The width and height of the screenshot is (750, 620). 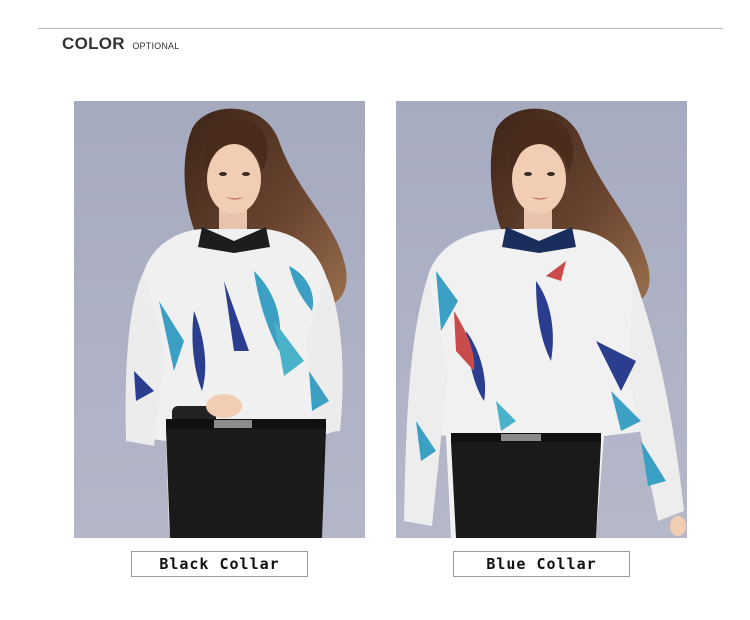 I want to click on section-title: COLOR, so click(x=93, y=43).